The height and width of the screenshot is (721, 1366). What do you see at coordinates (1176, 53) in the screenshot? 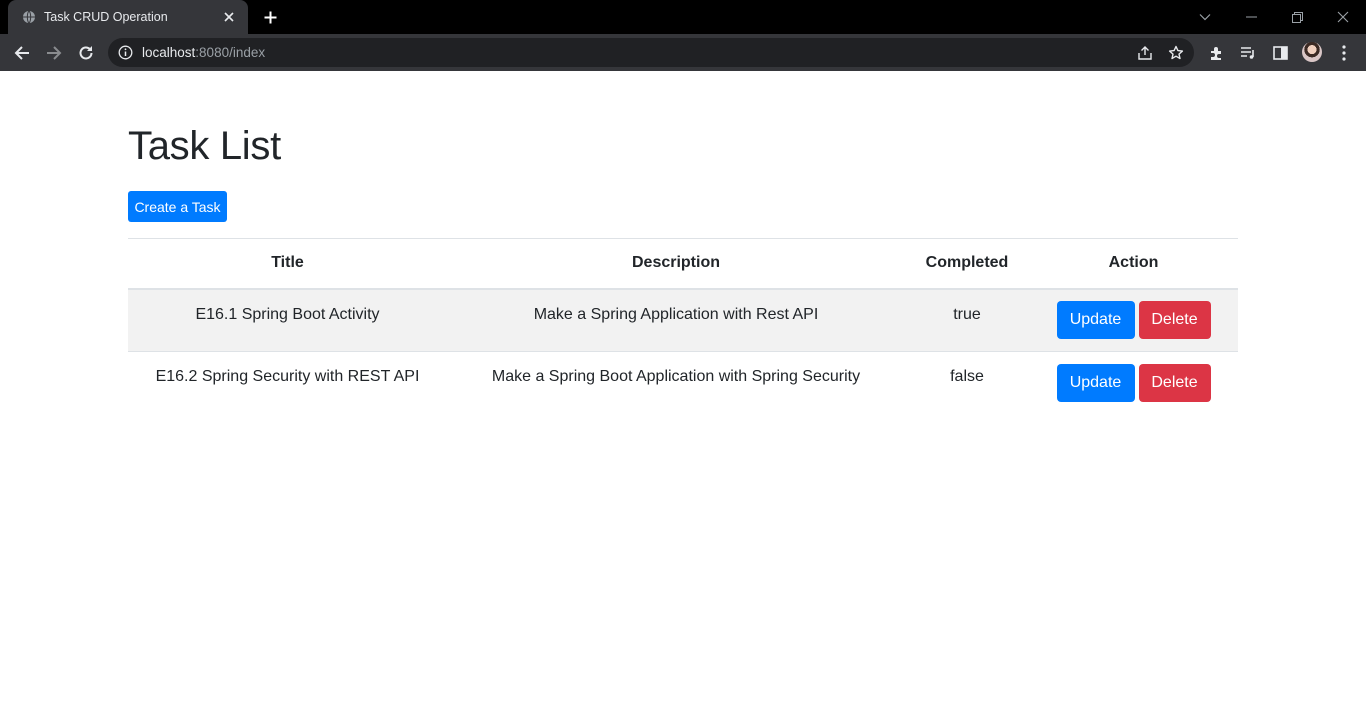
I see `star-icon` at bounding box center [1176, 53].